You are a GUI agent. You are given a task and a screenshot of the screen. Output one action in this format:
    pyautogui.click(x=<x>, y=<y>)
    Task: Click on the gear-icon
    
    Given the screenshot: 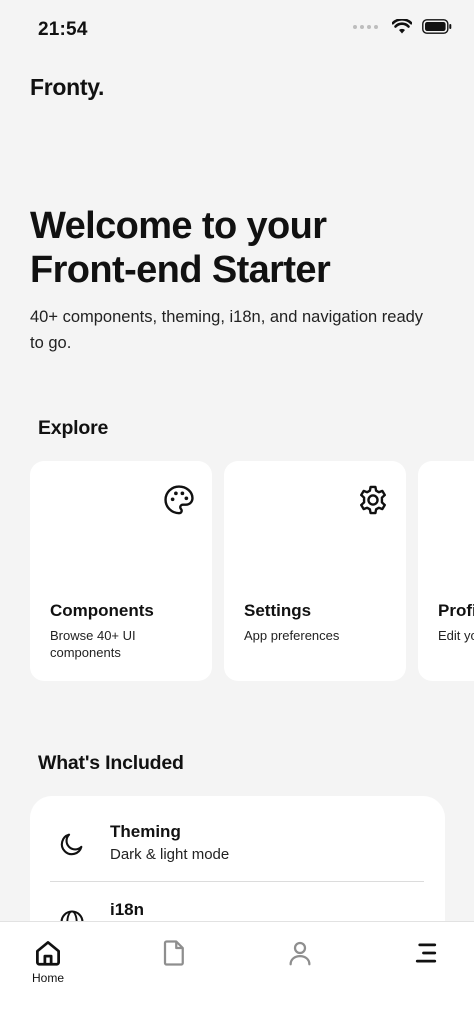 What is the action you would take?
    pyautogui.click(x=373, y=500)
    